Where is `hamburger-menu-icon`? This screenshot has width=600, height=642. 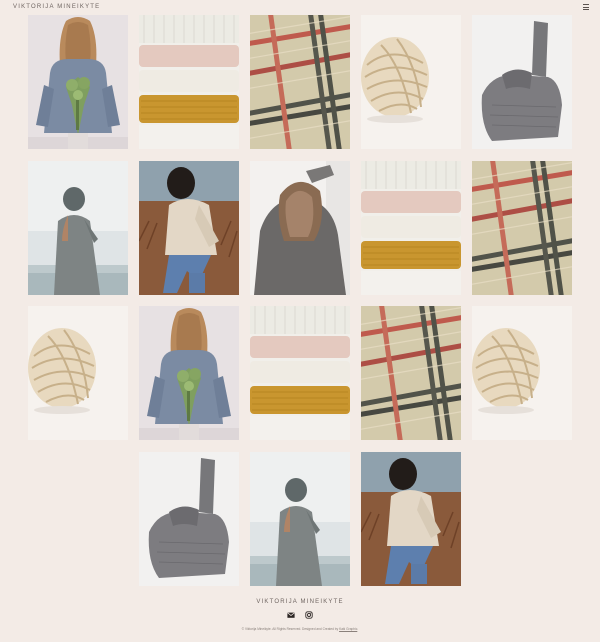
hamburger-menu-icon is located at coordinates (586, 7).